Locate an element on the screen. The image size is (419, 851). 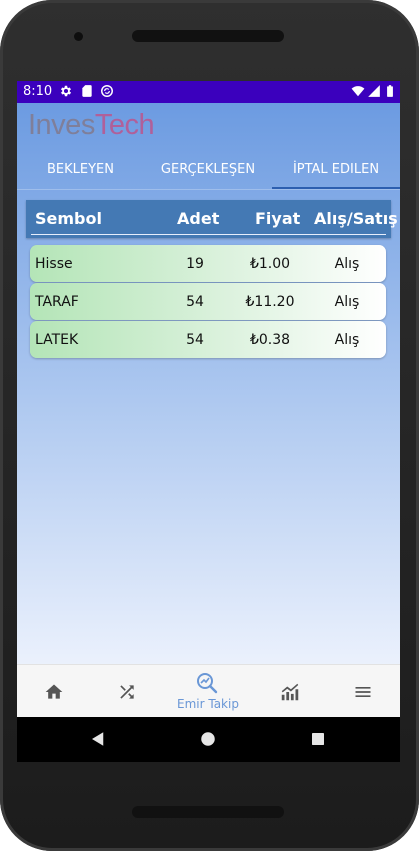
nav-charts is located at coordinates (289, 691).